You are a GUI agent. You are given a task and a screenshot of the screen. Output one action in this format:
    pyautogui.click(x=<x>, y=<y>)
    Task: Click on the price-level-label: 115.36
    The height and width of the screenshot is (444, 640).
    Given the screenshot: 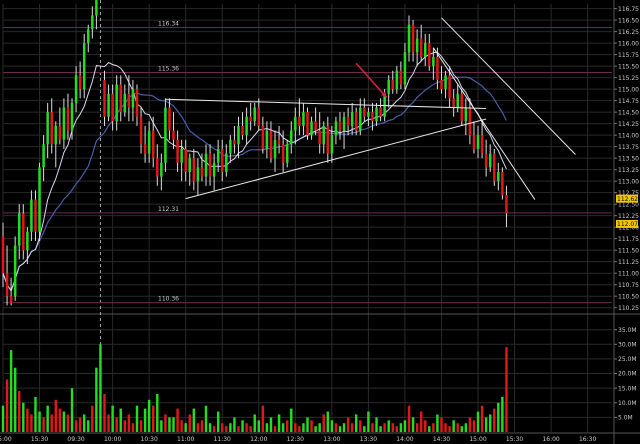 What is the action you would take?
    pyautogui.click(x=168, y=69)
    